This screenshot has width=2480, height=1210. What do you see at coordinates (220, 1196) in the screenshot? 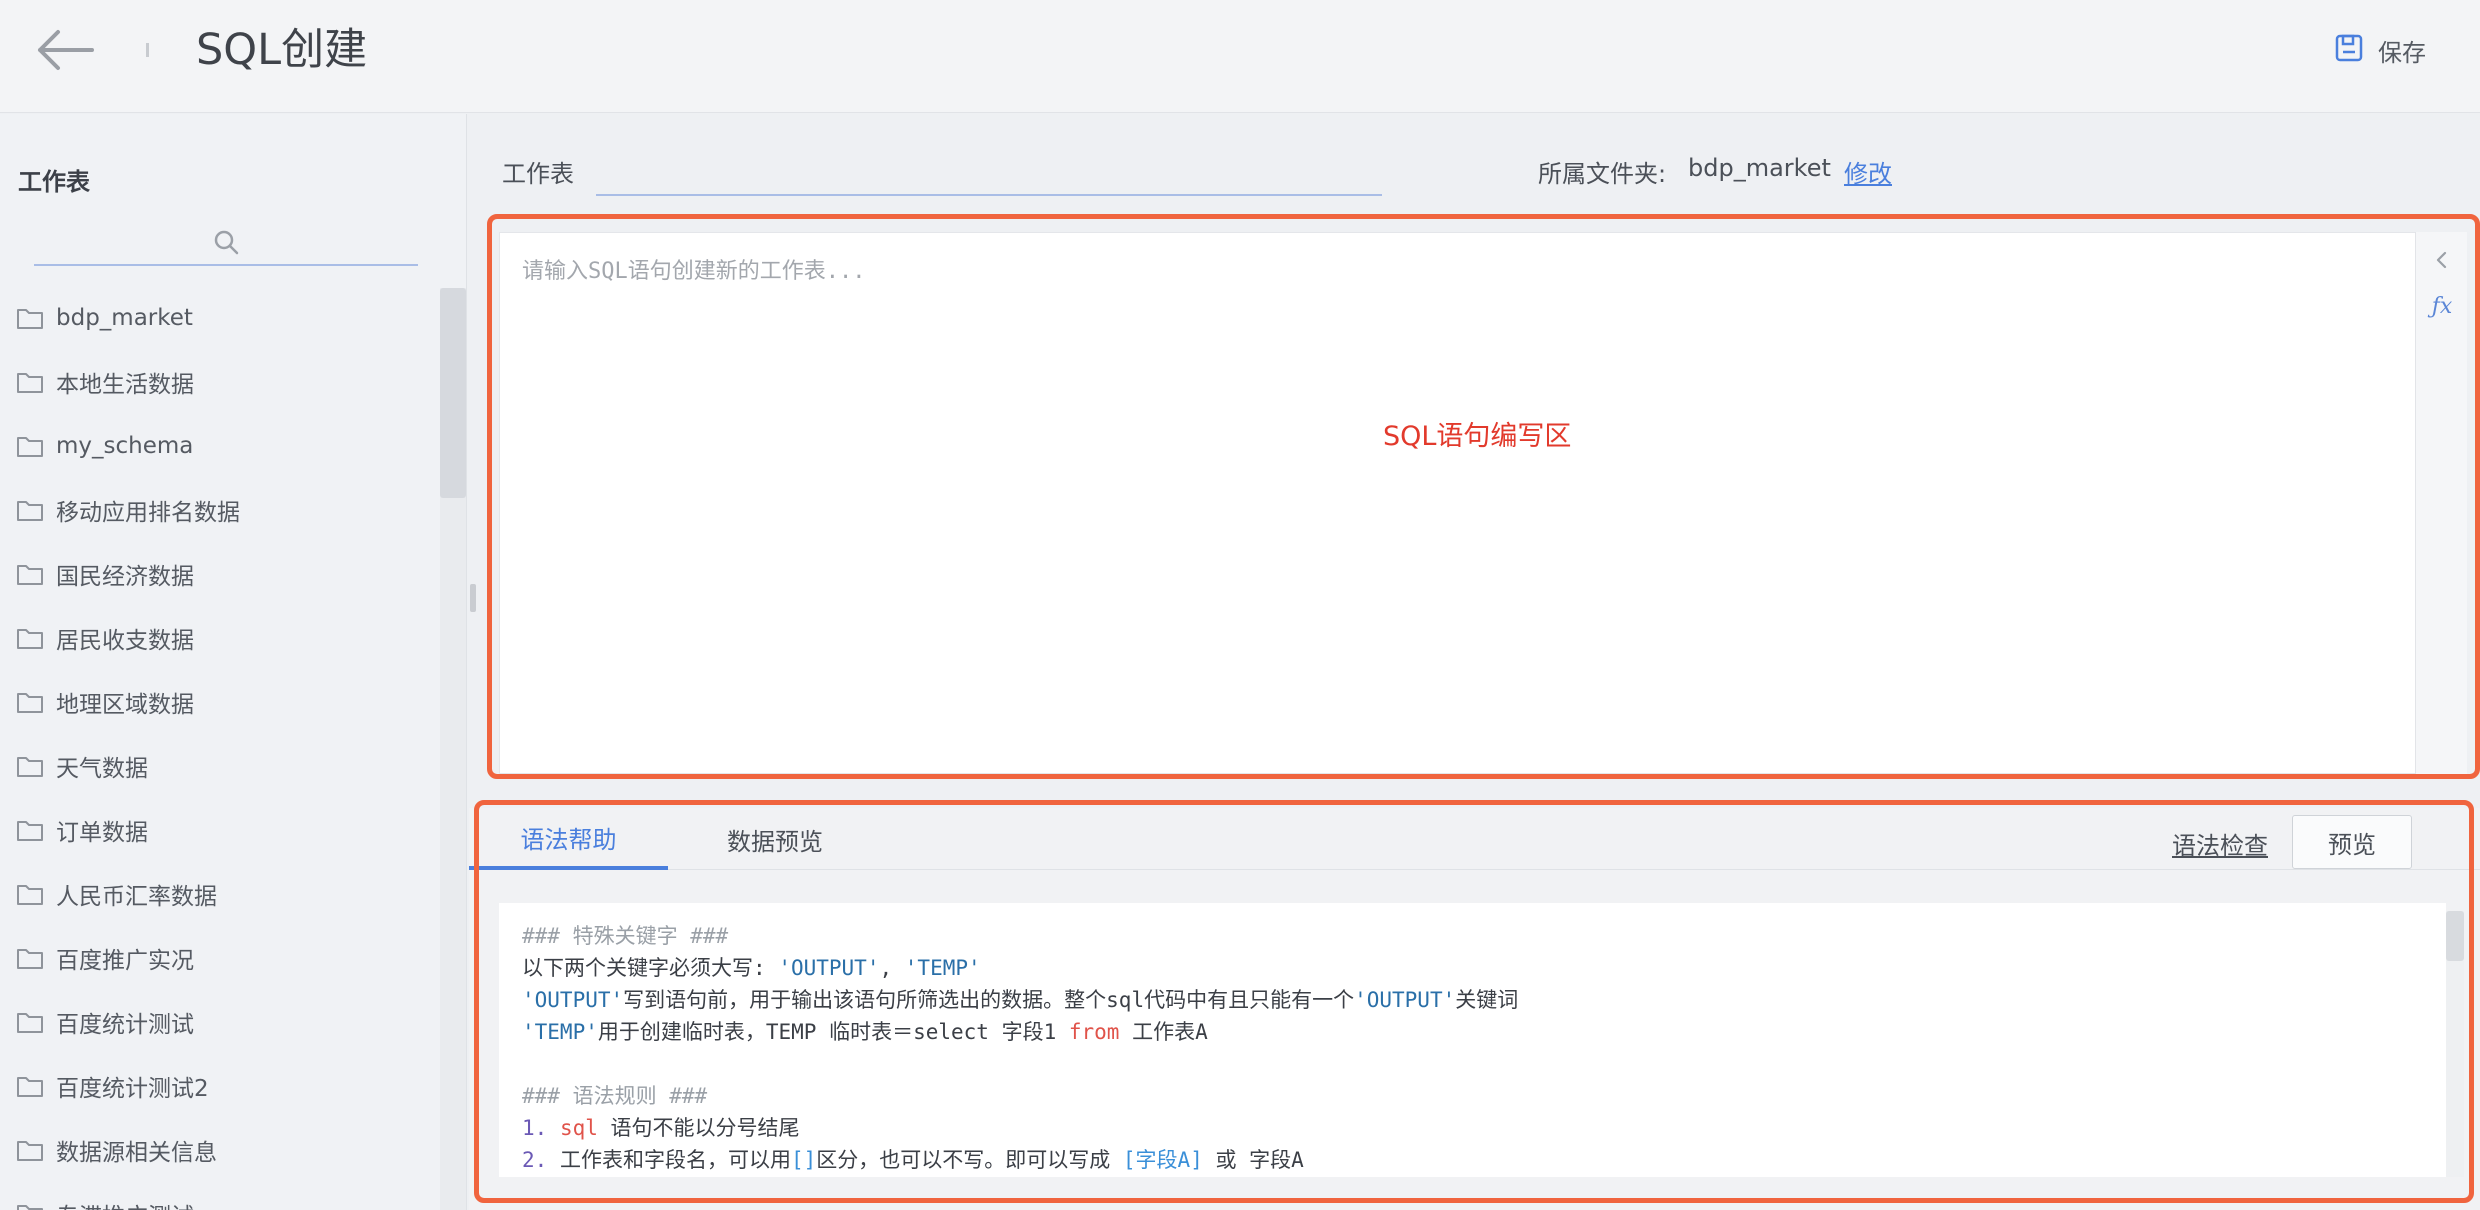
I see `sidebar-item-folder: 专滞推广测试` at bounding box center [220, 1196].